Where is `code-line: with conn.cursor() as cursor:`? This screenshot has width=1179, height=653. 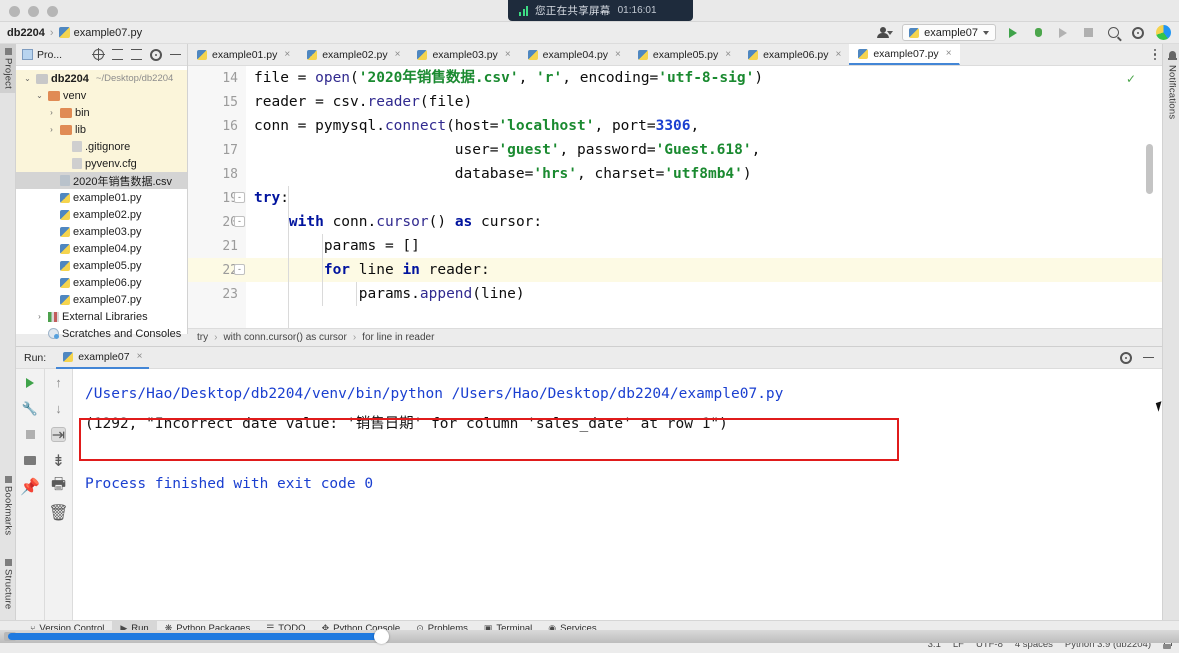 code-line: with conn.cursor() as cursor: is located at coordinates (704, 222).